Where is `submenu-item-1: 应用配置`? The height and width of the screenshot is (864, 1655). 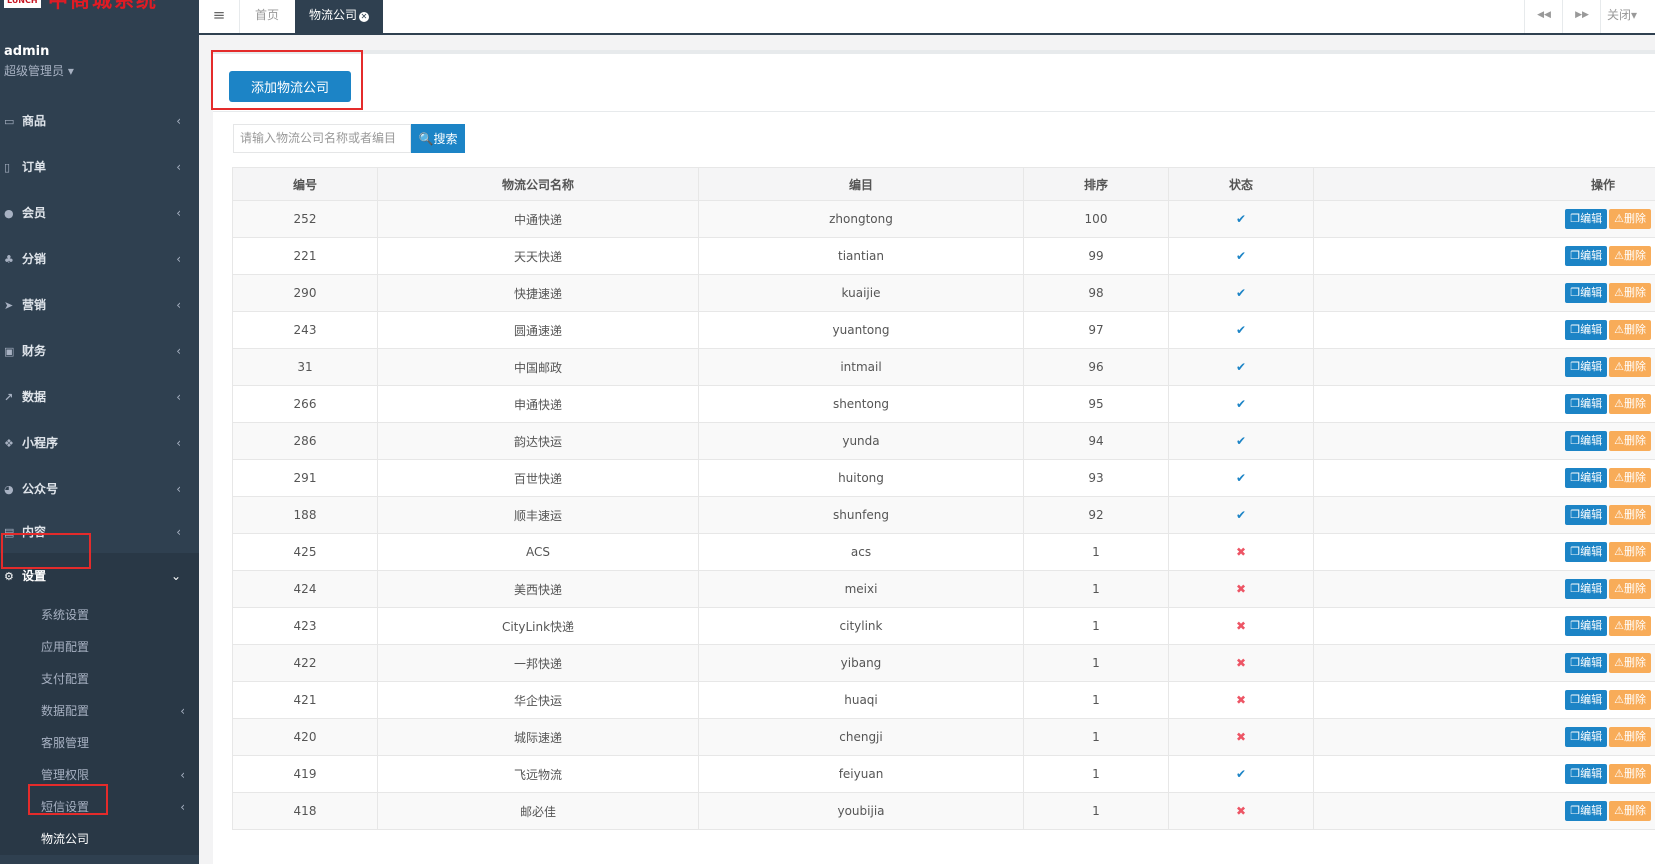 submenu-item-1: 应用配置 is located at coordinates (99, 647).